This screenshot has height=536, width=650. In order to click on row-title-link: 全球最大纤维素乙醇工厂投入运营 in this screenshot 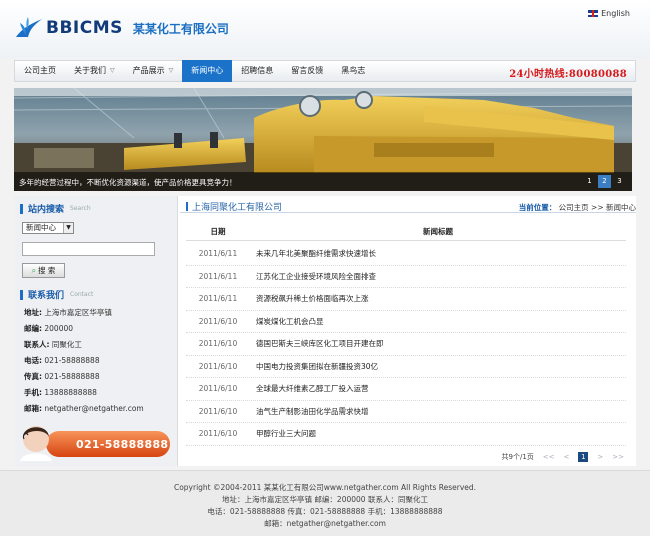, I will do `click(438, 388)`.